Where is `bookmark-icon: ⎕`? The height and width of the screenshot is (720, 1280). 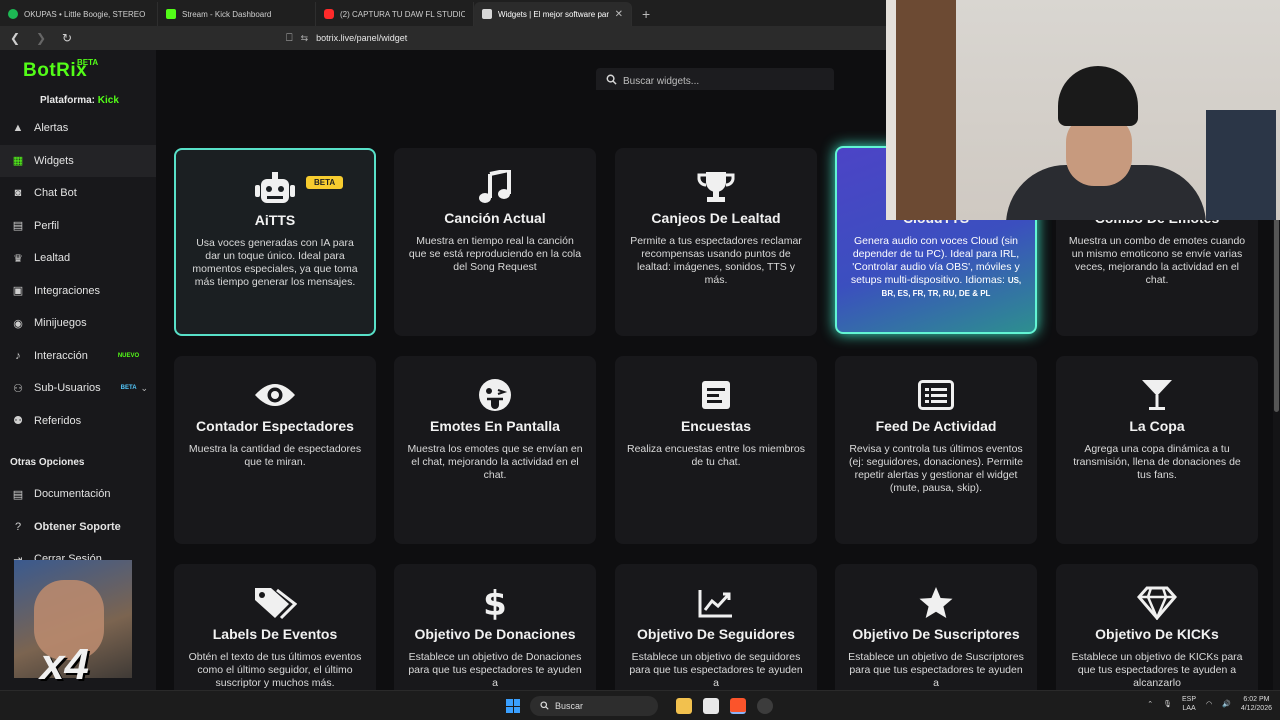
bookmark-icon: ⎕ is located at coordinates (289, 38).